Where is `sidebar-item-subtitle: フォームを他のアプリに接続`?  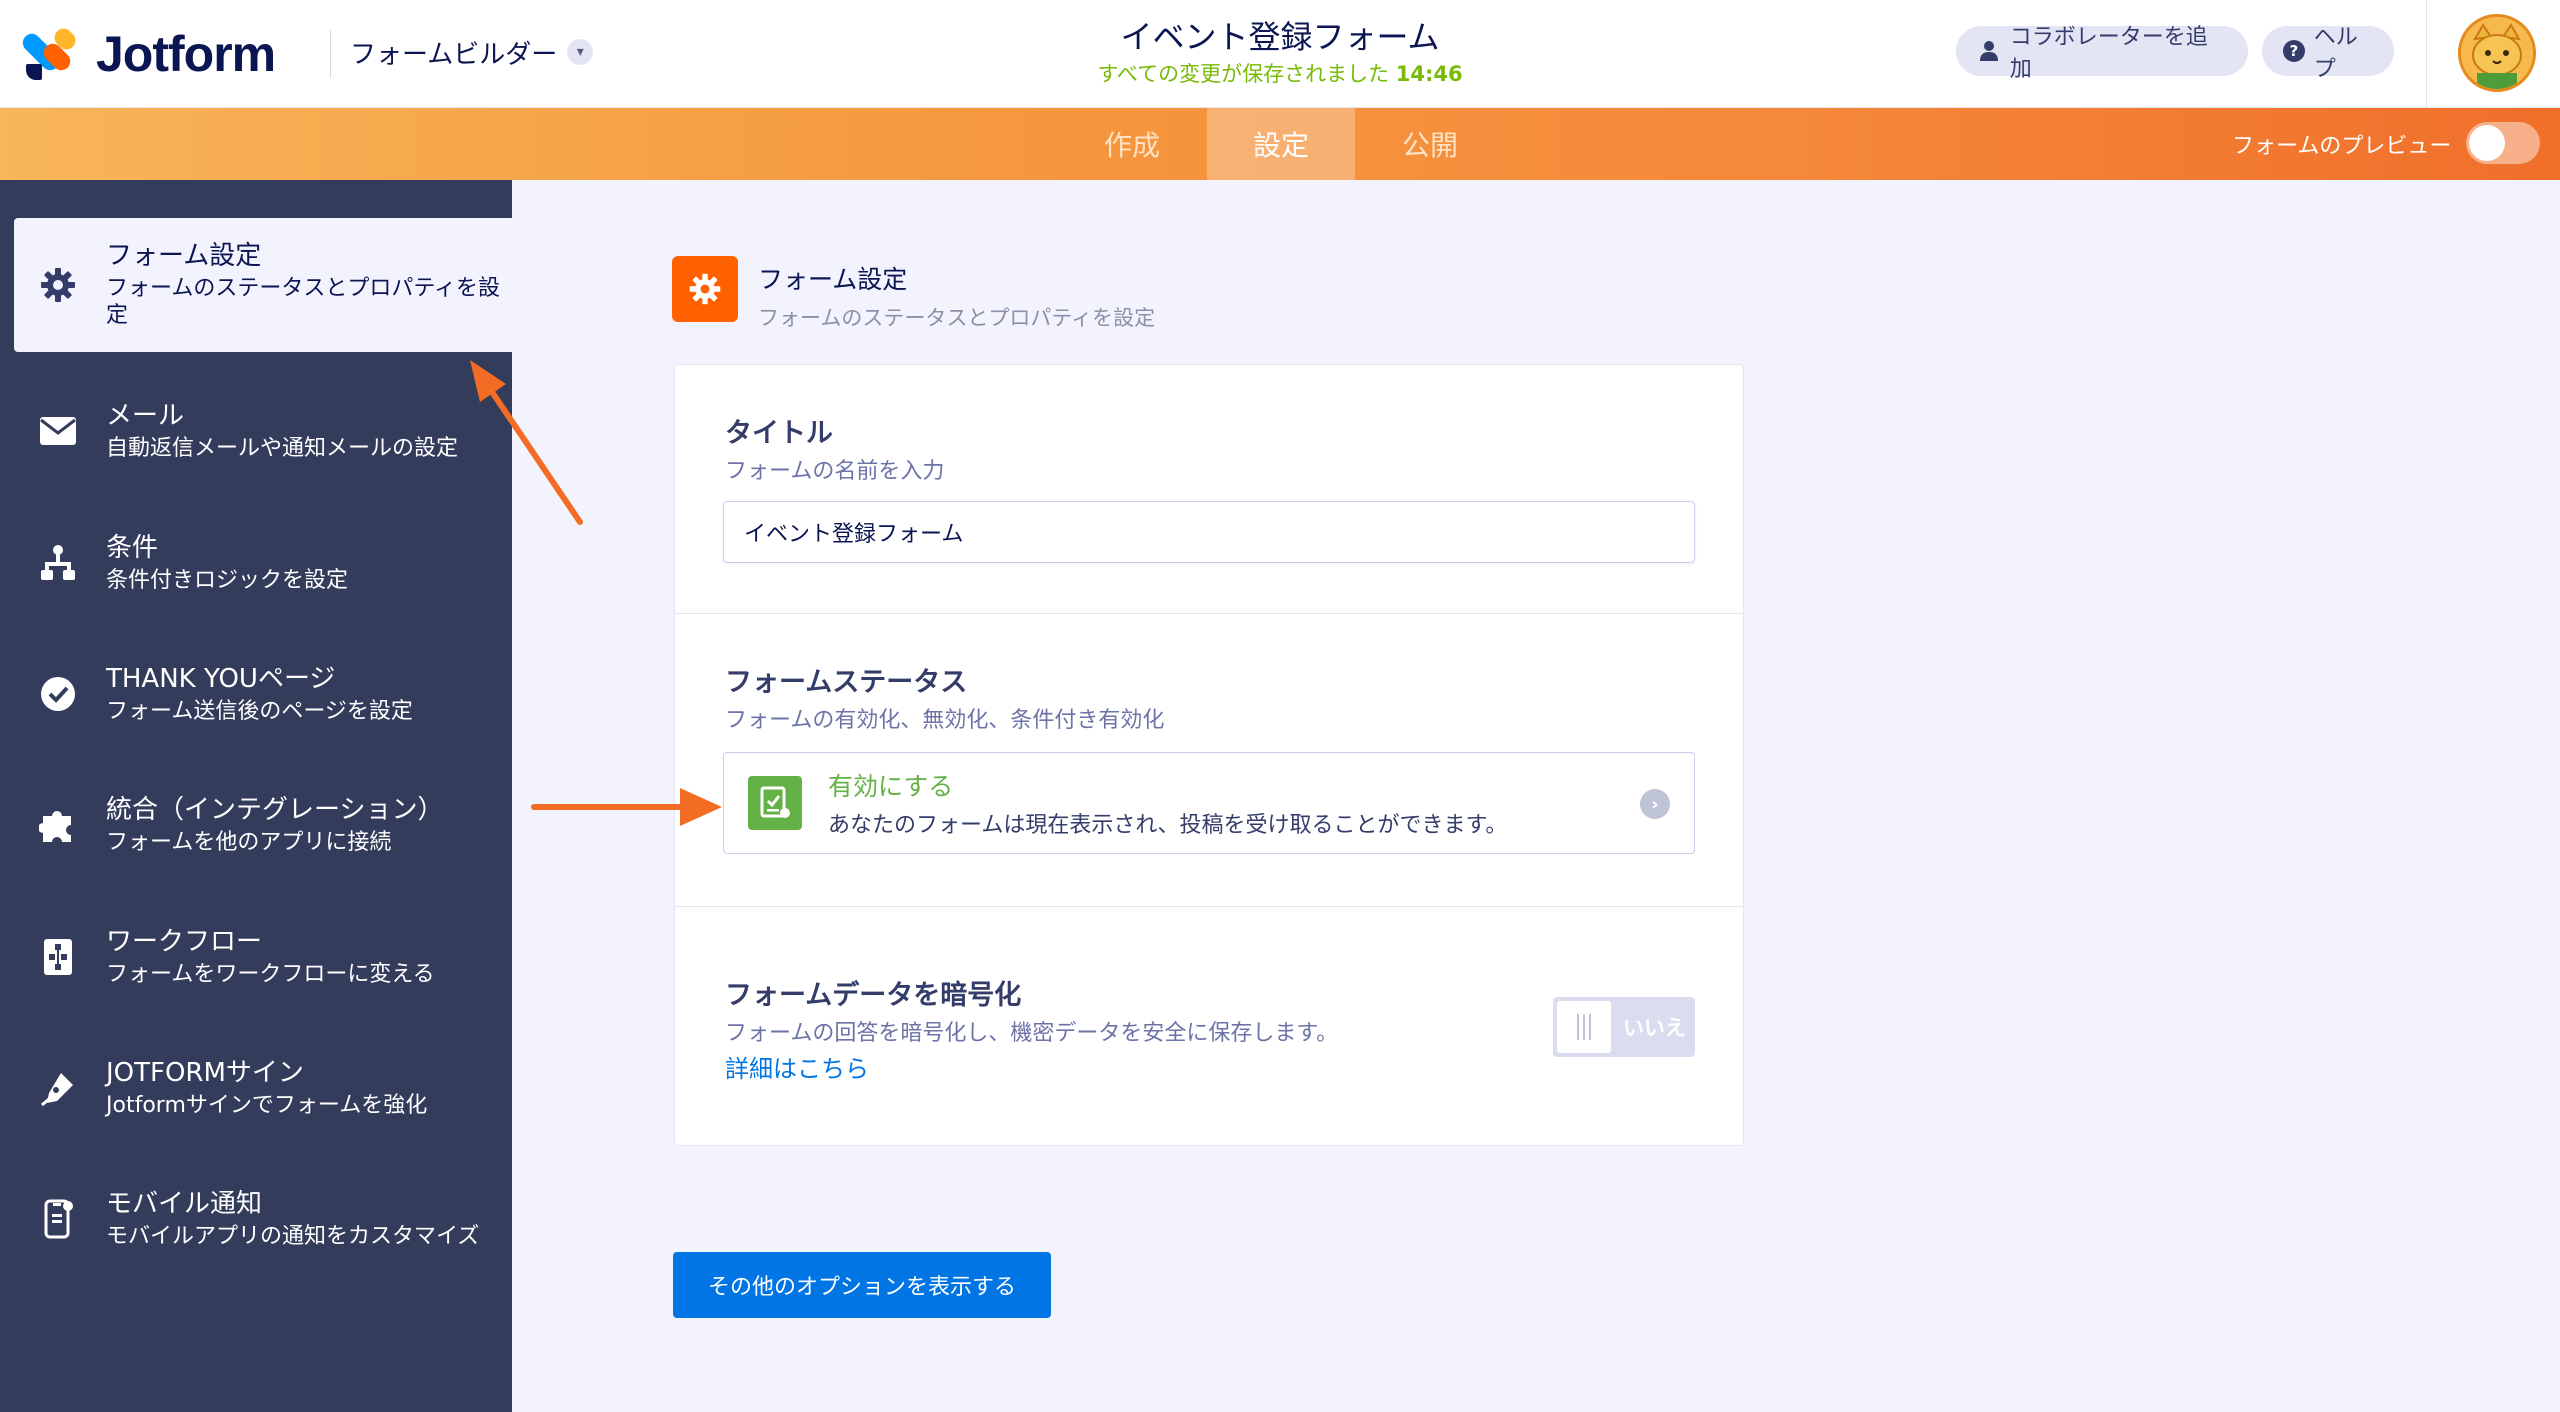 sidebar-item-subtitle: フォームを他のアプリに接続 is located at coordinates (249, 842).